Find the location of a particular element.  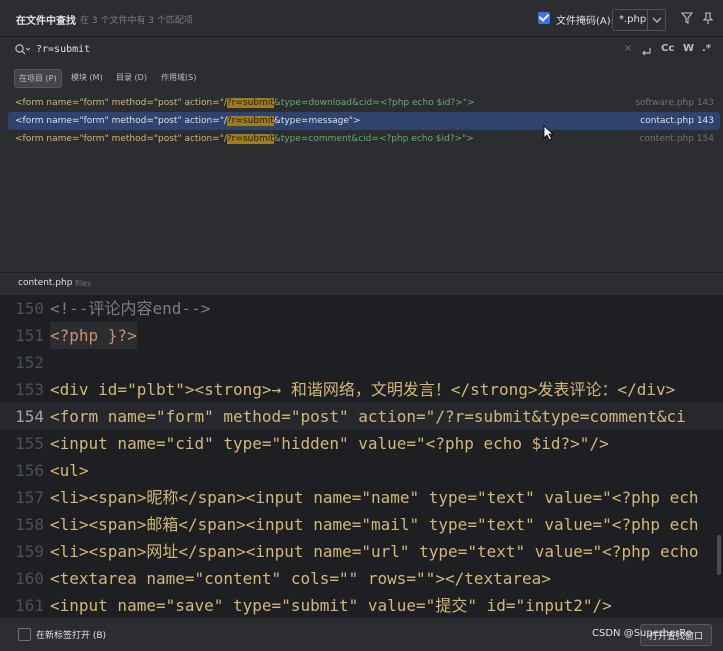

line-text: <ul> is located at coordinates (69, 470).